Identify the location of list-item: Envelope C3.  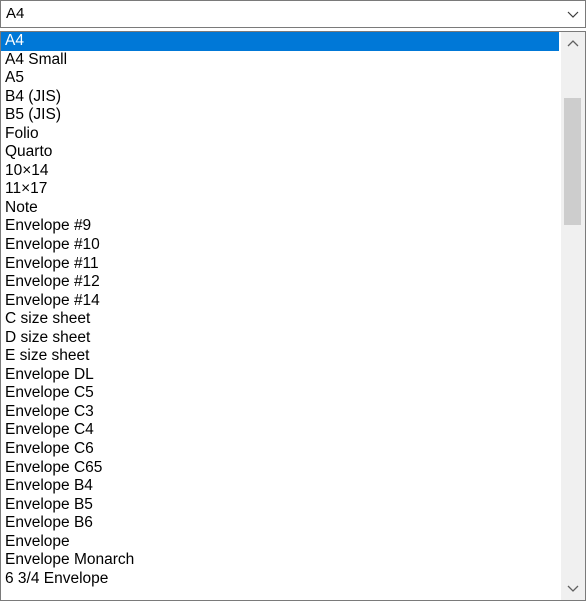
(280, 412).